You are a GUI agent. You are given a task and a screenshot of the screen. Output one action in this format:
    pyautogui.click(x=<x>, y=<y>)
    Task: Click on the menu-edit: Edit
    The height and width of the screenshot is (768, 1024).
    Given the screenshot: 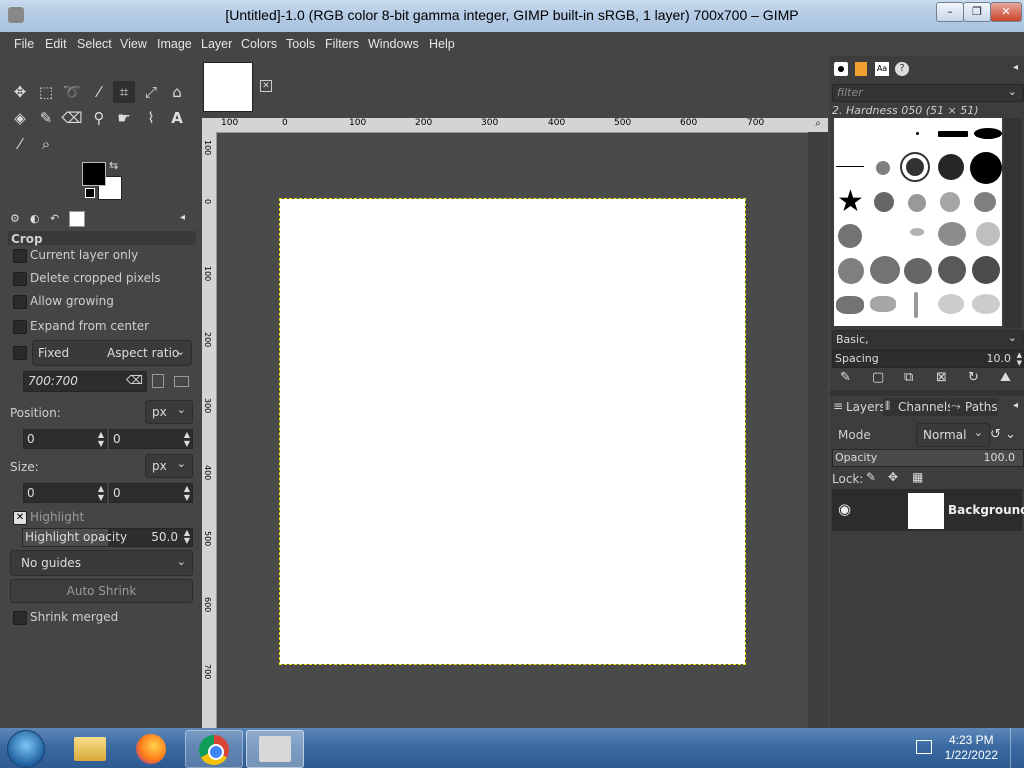 What is the action you would take?
    pyautogui.click(x=56, y=44)
    